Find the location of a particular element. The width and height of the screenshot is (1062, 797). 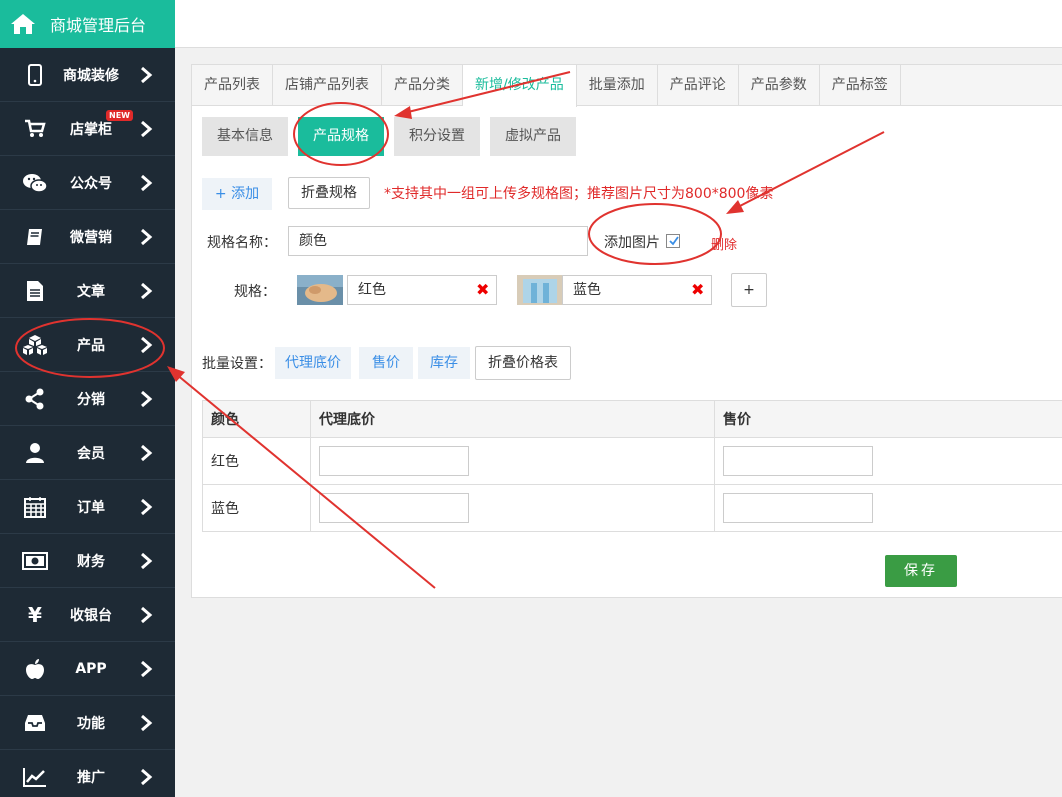

tab-product-category: 产品分类 is located at coordinates (422, 85).